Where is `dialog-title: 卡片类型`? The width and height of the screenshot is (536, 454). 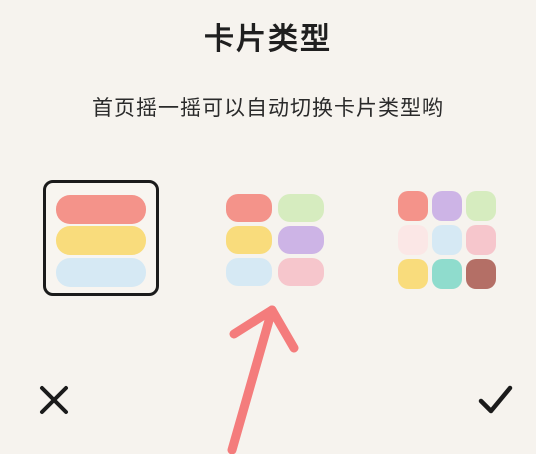
dialog-title: 卡片类型 is located at coordinates (268, 39).